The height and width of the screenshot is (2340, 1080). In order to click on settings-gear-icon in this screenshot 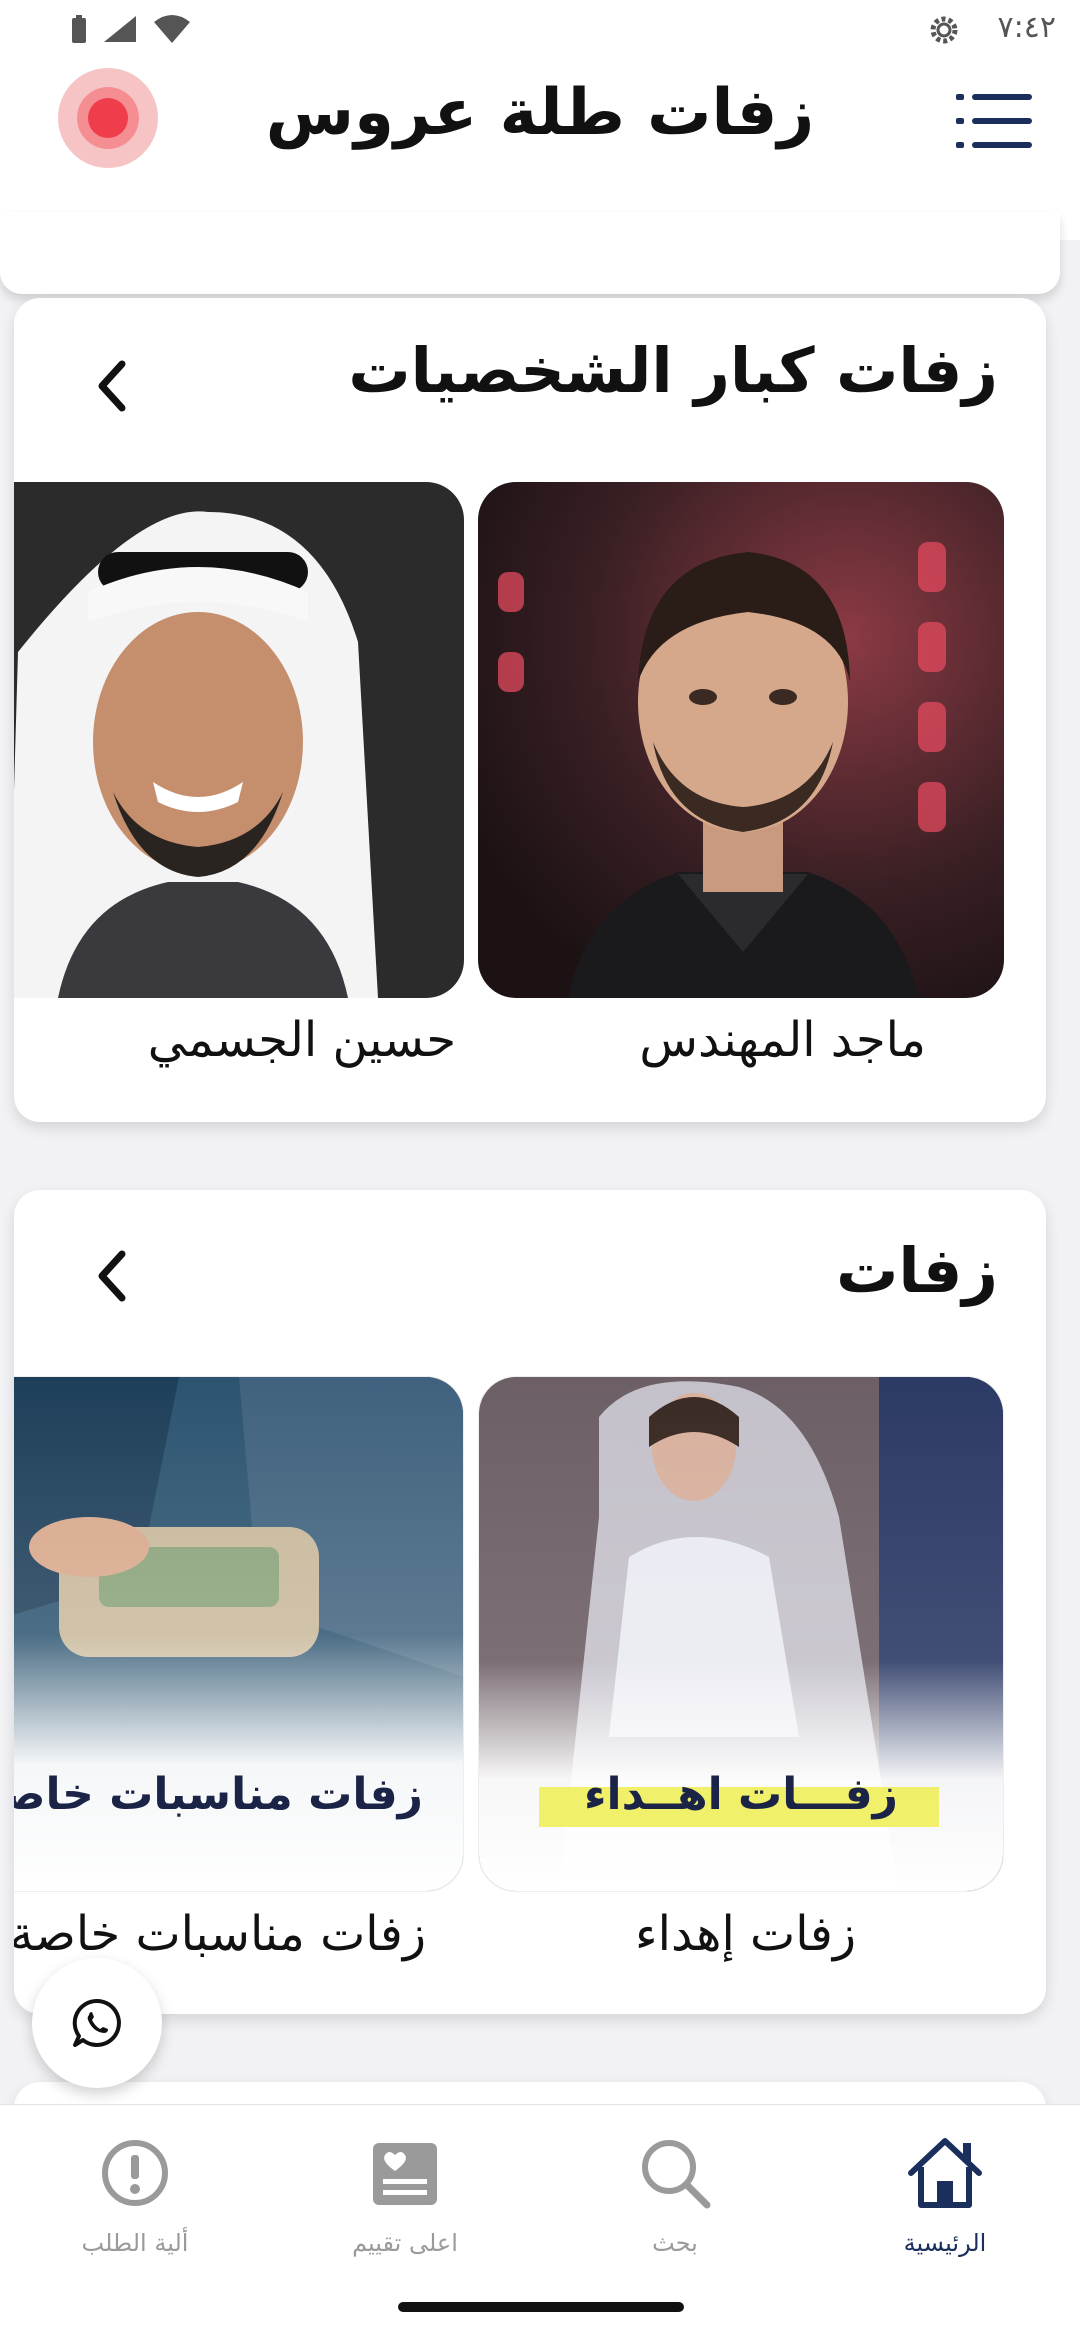, I will do `click(944, 30)`.